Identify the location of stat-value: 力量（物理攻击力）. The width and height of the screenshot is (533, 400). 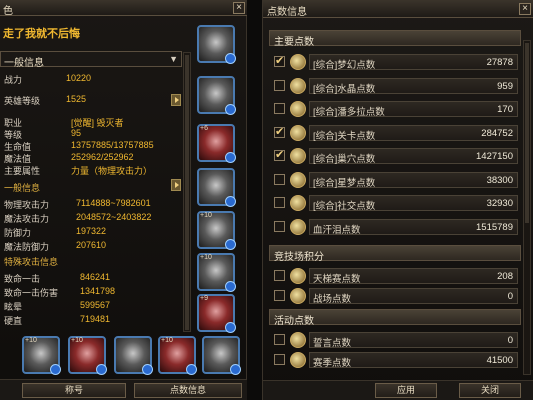
(112, 171).